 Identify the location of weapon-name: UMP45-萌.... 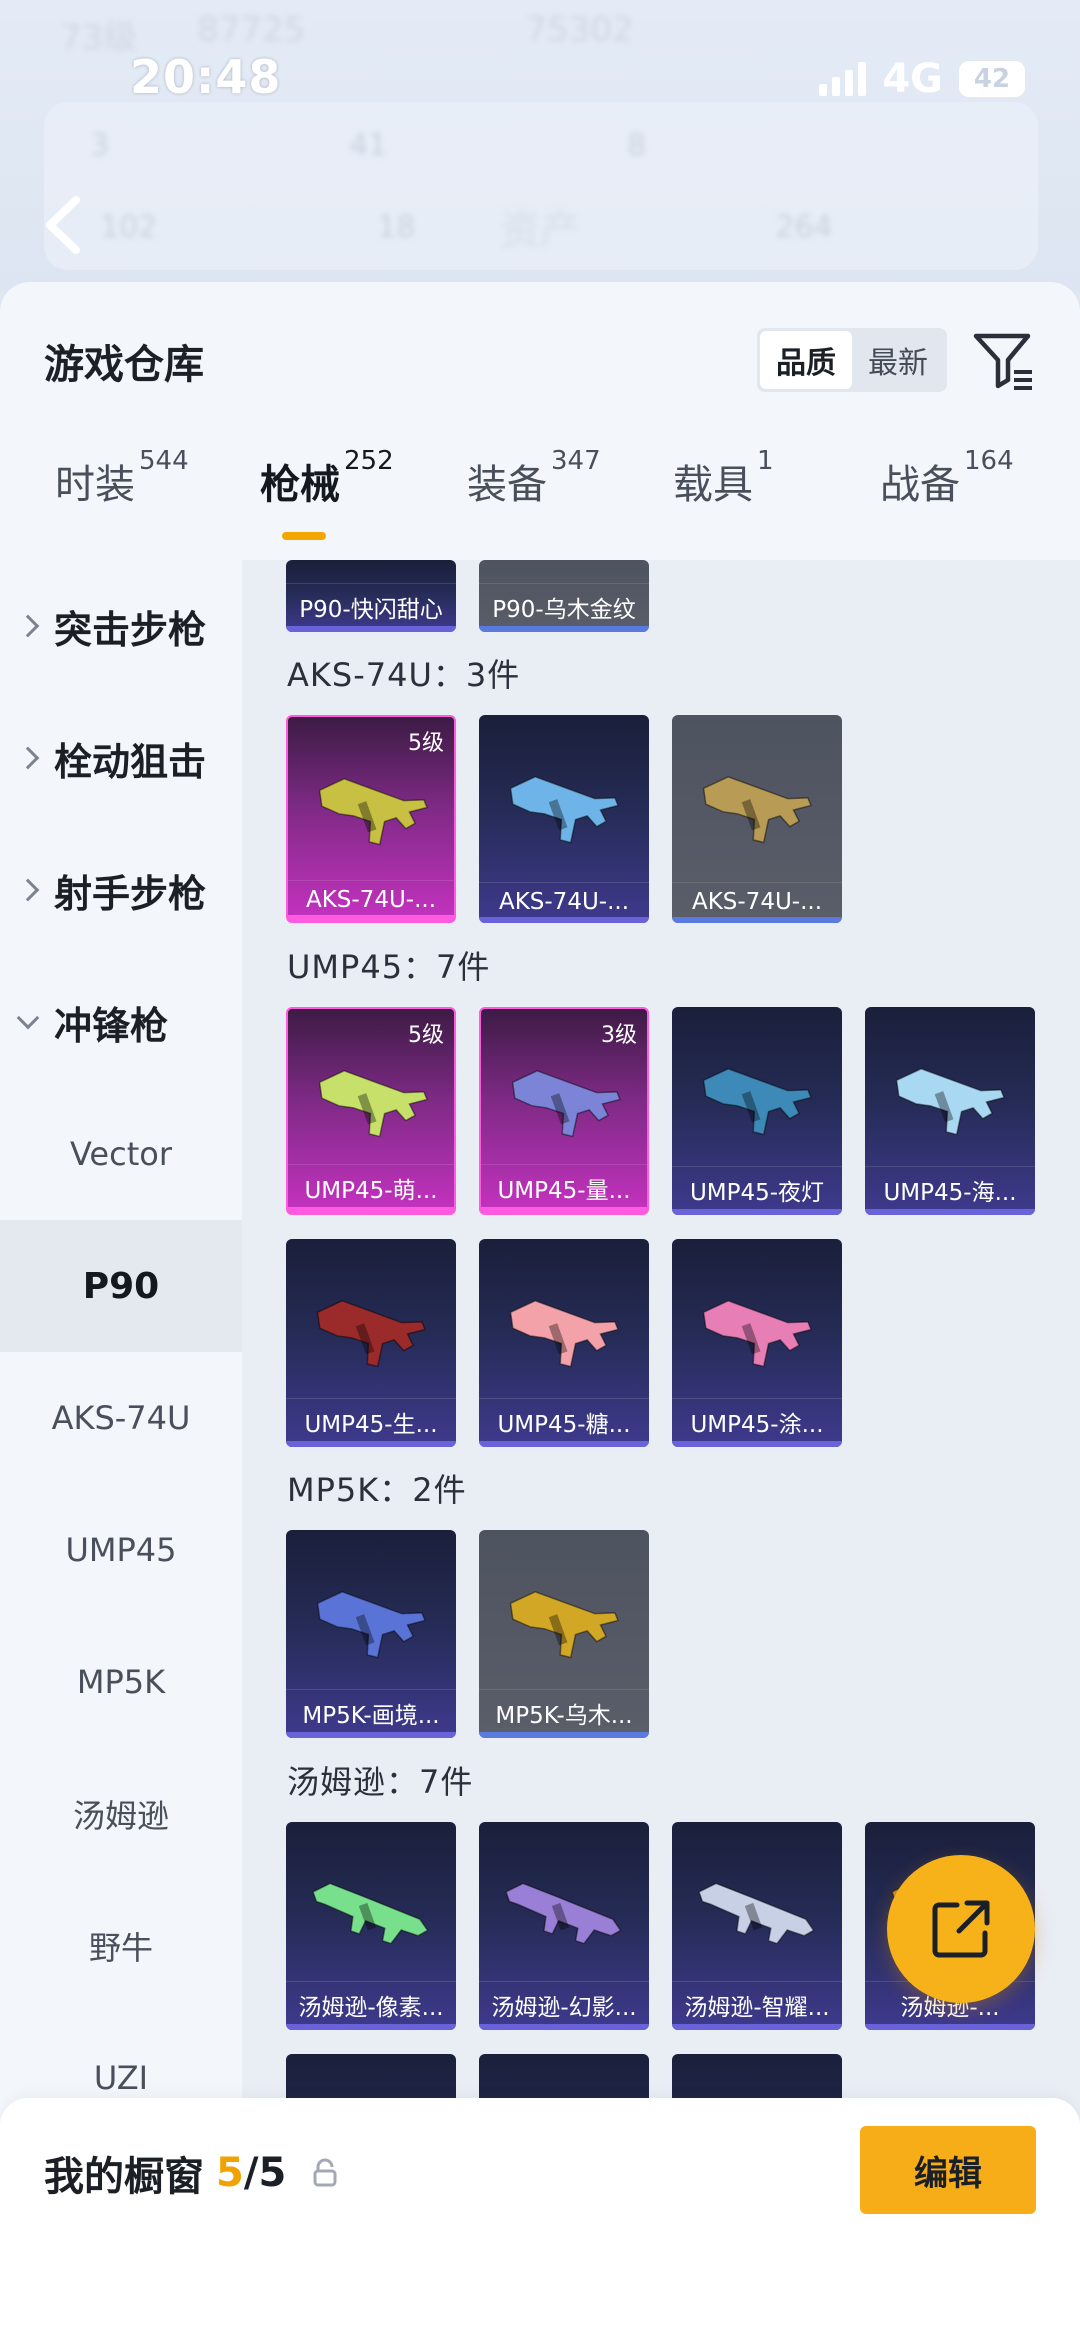
(371, 1184).